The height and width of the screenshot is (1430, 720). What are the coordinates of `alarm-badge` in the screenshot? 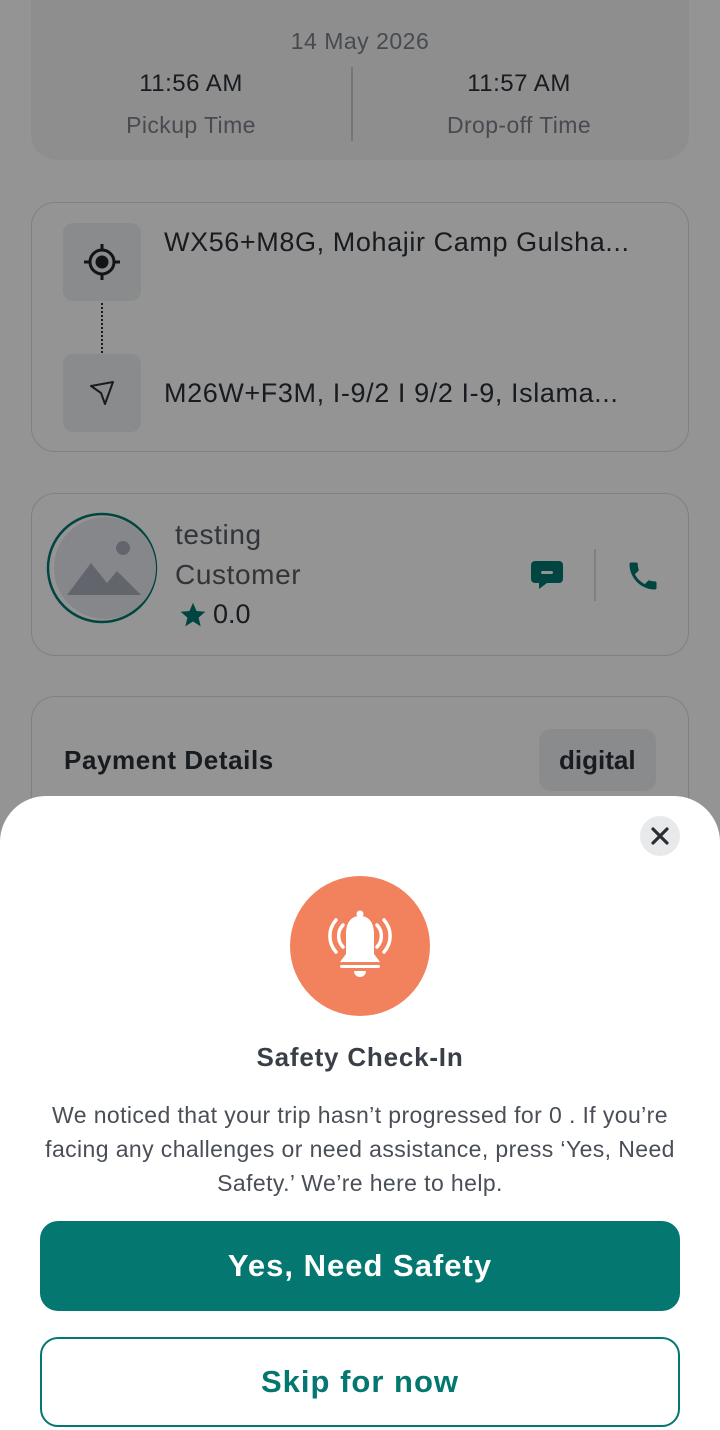 It's located at (360, 946).